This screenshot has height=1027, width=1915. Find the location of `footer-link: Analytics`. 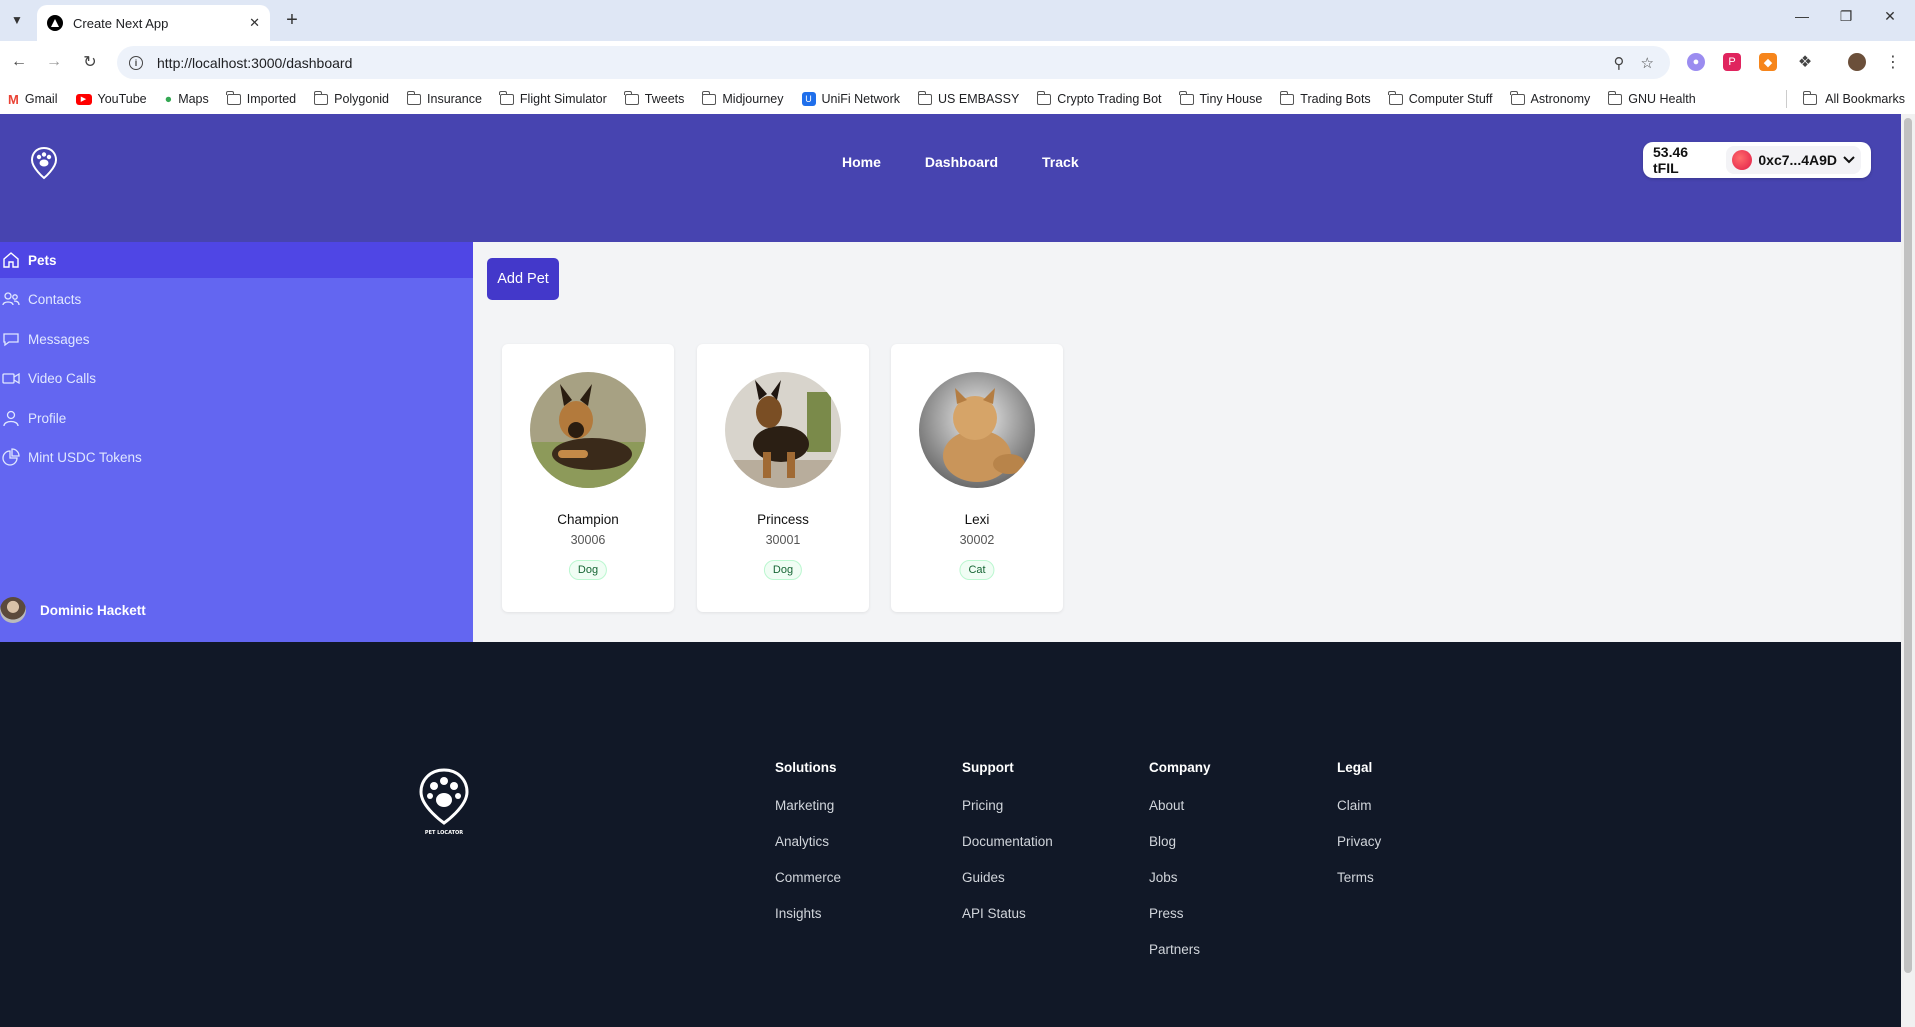

footer-link: Analytics is located at coordinates (808, 842).